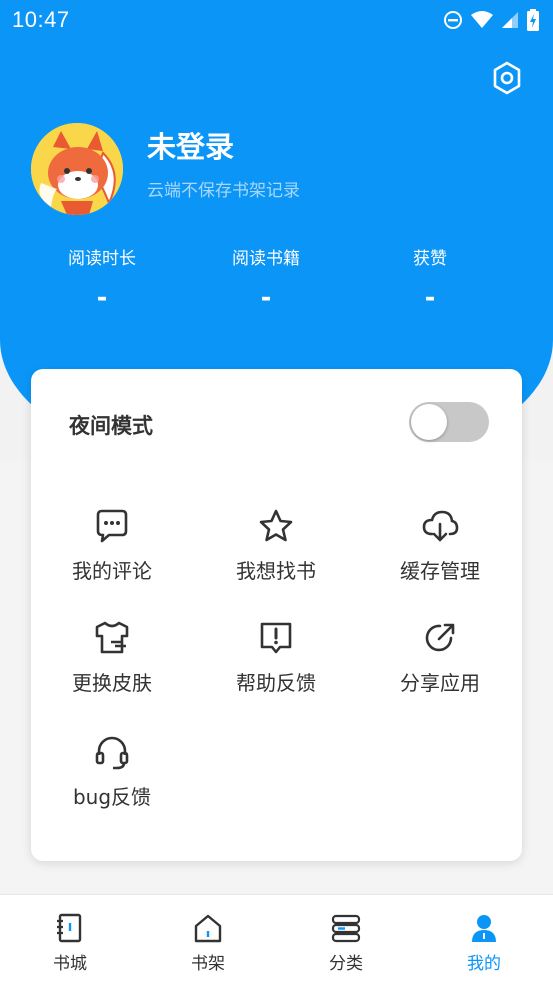 This screenshot has height=984, width=553. Describe the element at coordinates (440, 637) in the screenshot. I see `share-icon` at that location.